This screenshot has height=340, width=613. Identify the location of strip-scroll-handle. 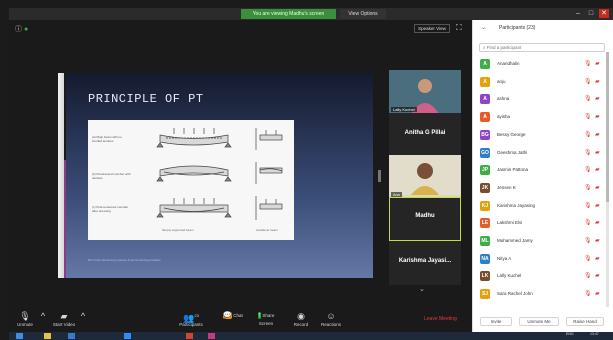
(379, 176).